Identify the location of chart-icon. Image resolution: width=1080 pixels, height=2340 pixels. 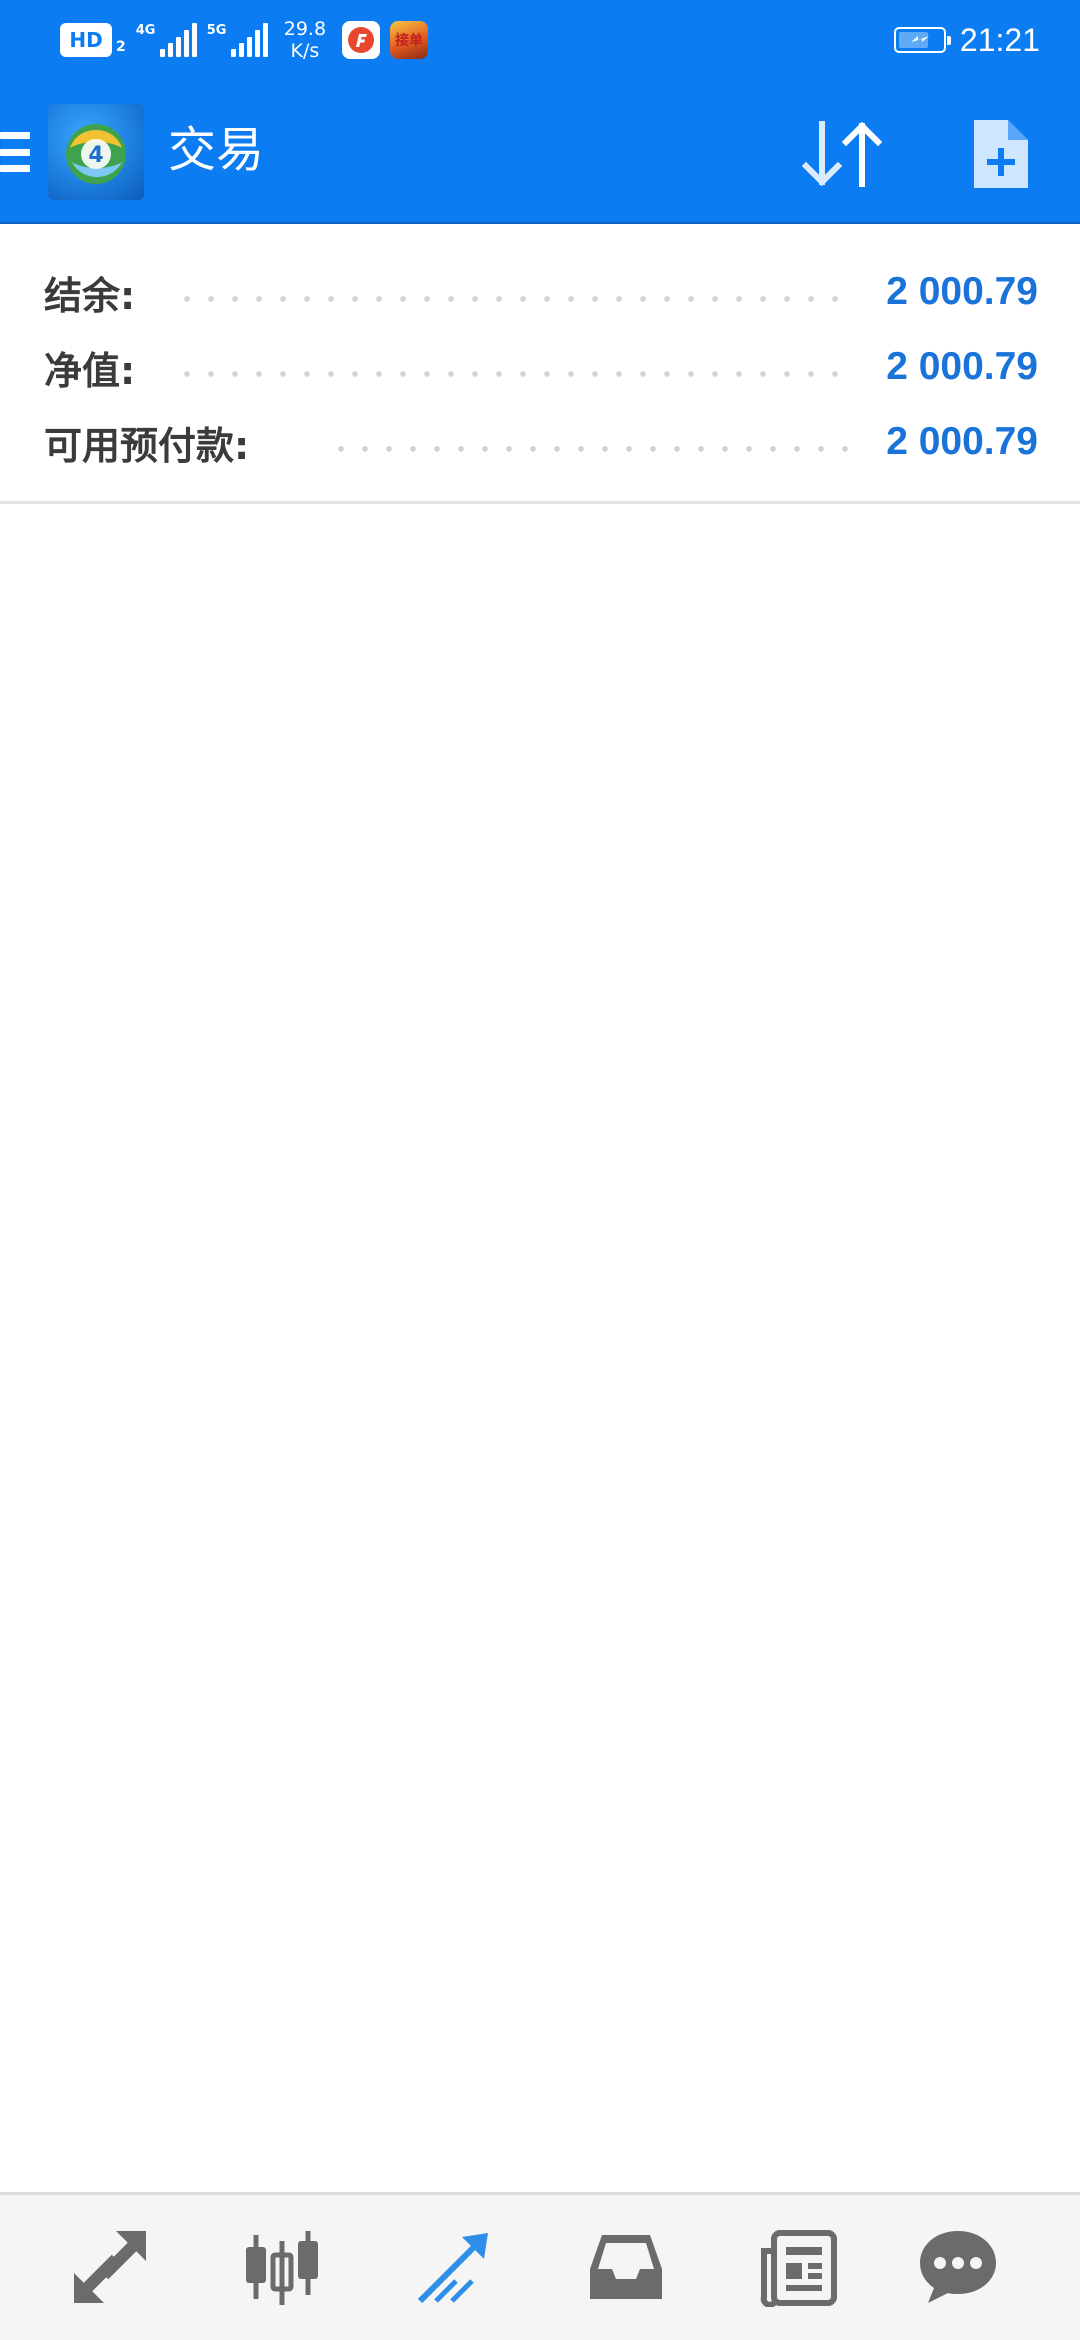
(282, 2268).